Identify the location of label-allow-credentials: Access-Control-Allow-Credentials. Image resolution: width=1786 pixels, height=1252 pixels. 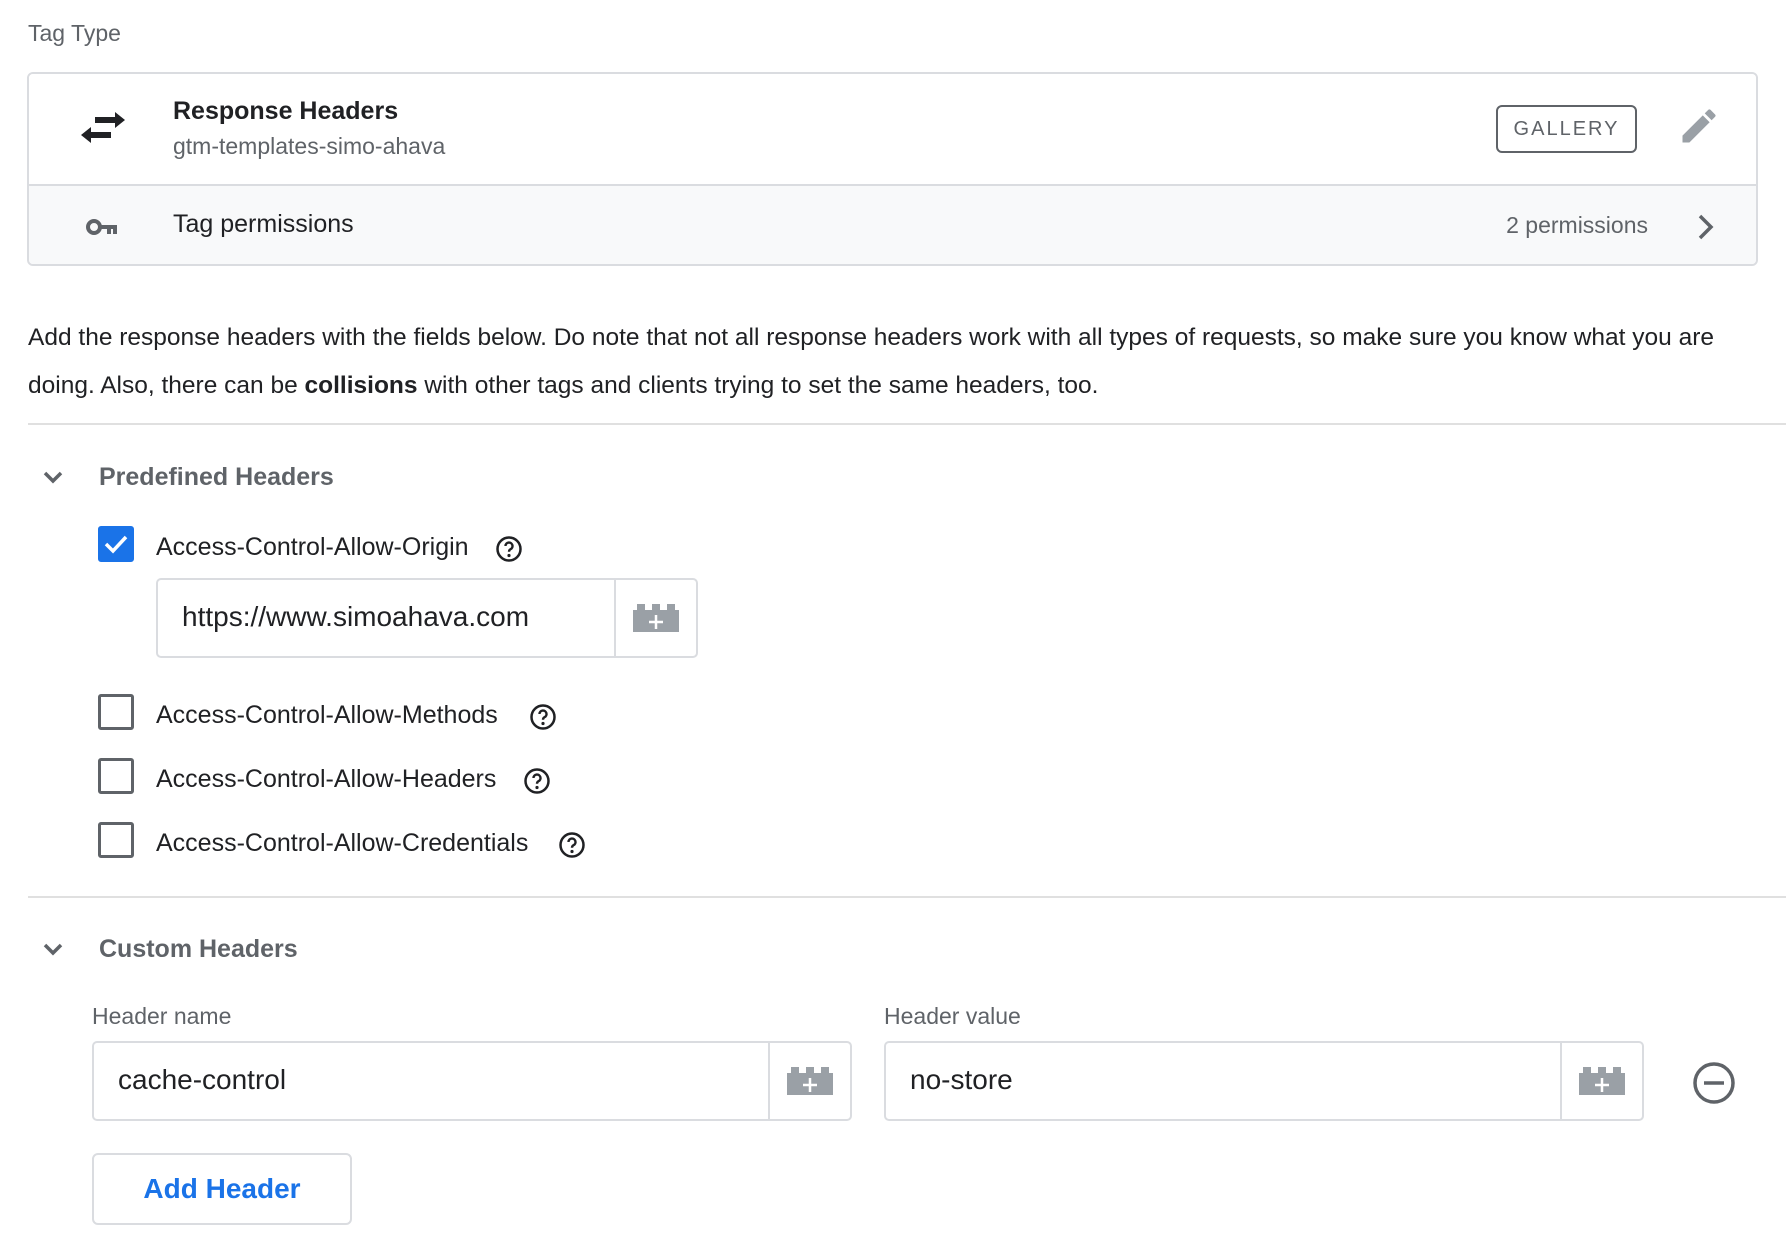
(342, 843).